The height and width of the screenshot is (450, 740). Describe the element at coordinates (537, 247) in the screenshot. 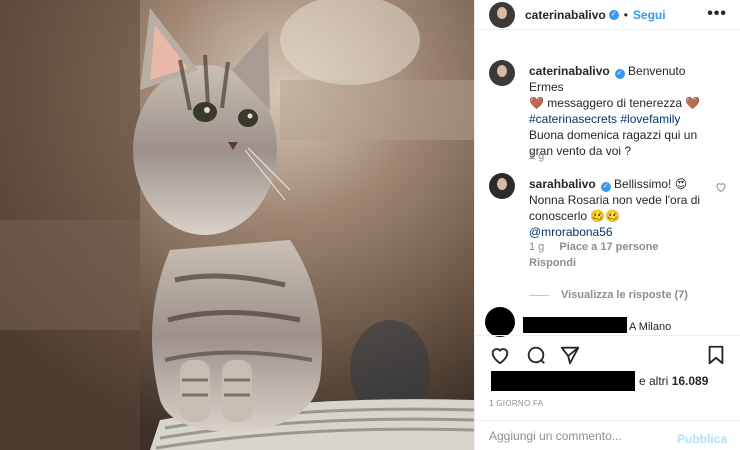

I see `comment-age: 1 g` at that location.